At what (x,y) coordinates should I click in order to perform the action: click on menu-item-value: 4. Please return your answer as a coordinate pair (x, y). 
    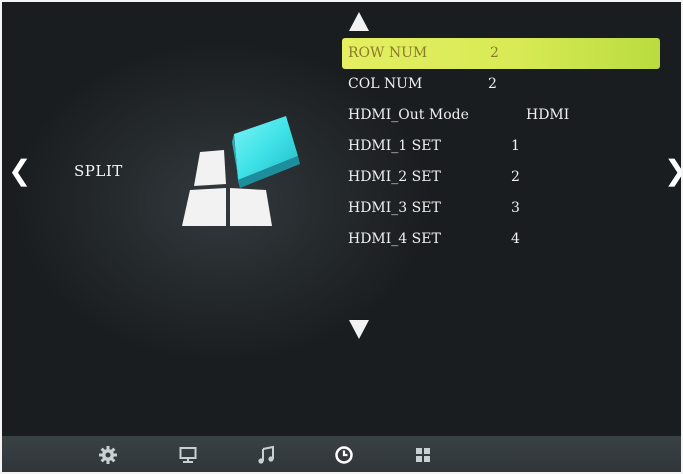
    Looking at the image, I should click on (515, 239).